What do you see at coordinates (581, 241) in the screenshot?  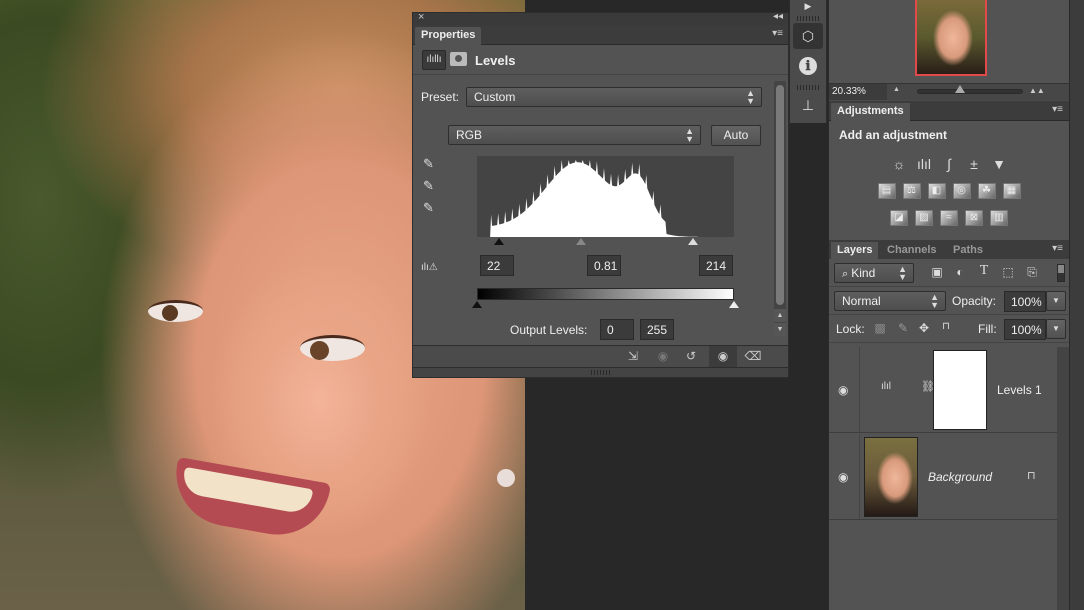 I see `input-gamma-slider` at bounding box center [581, 241].